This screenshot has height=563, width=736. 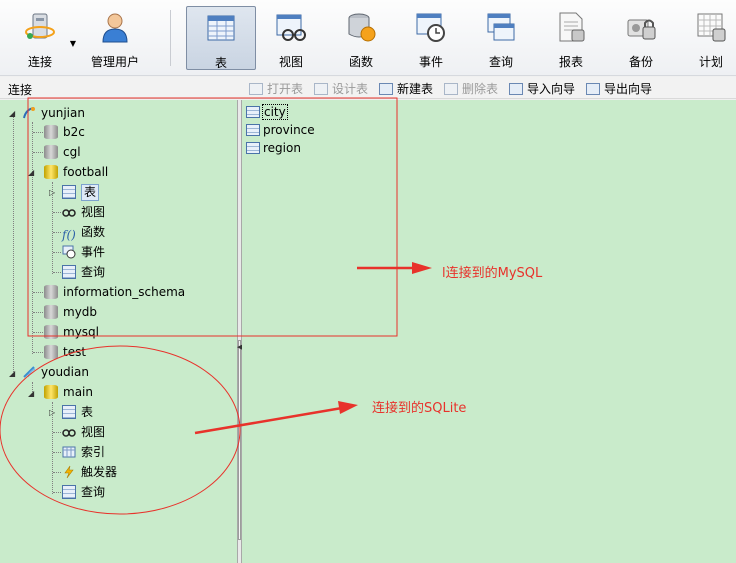 What do you see at coordinates (69, 472) in the screenshot?
I see `lightning-icon` at bounding box center [69, 472].